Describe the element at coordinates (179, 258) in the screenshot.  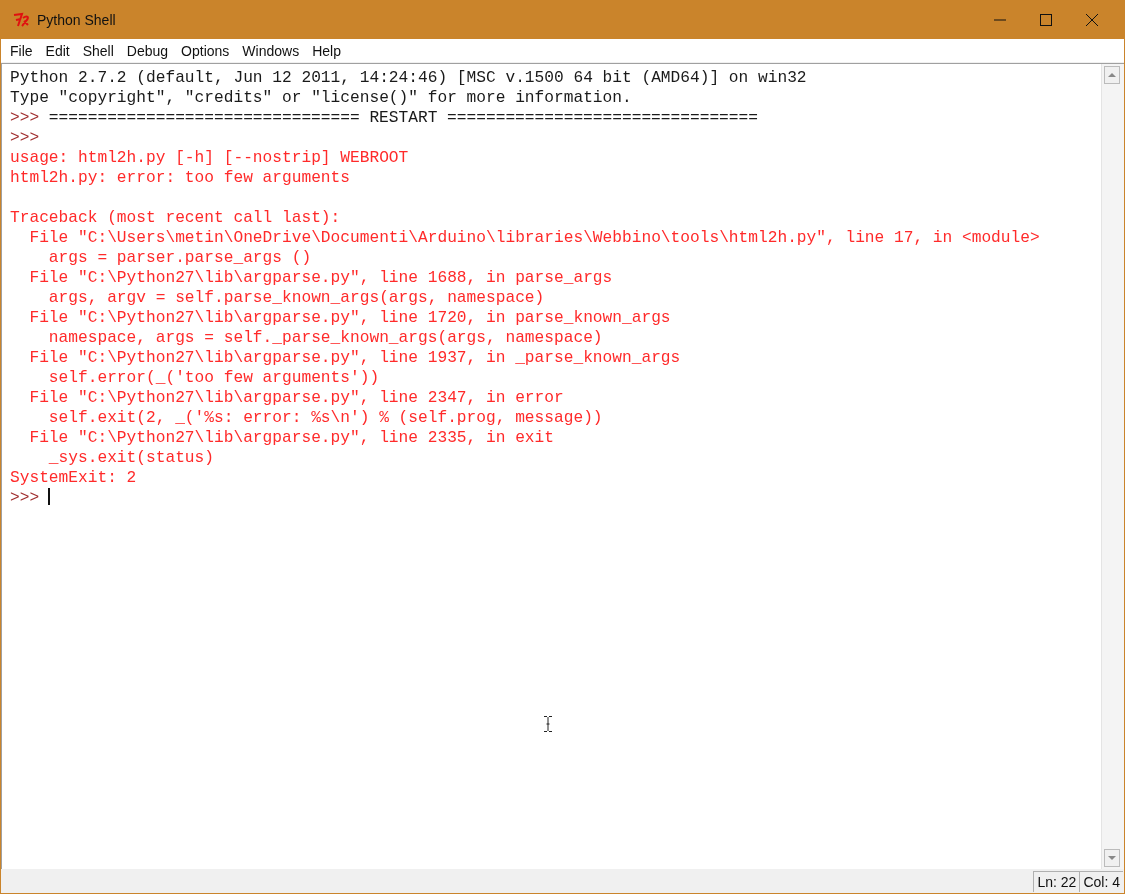
I see `error-line: args = parser.parse_args ()` at that location.